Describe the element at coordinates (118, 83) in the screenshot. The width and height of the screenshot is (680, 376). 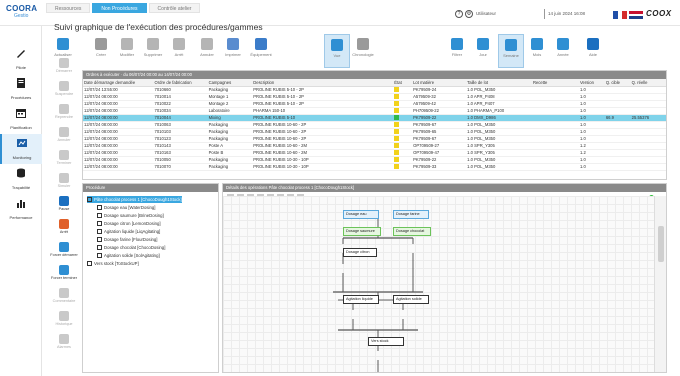
I see `column-header: Date démarrage demandée` at that location.